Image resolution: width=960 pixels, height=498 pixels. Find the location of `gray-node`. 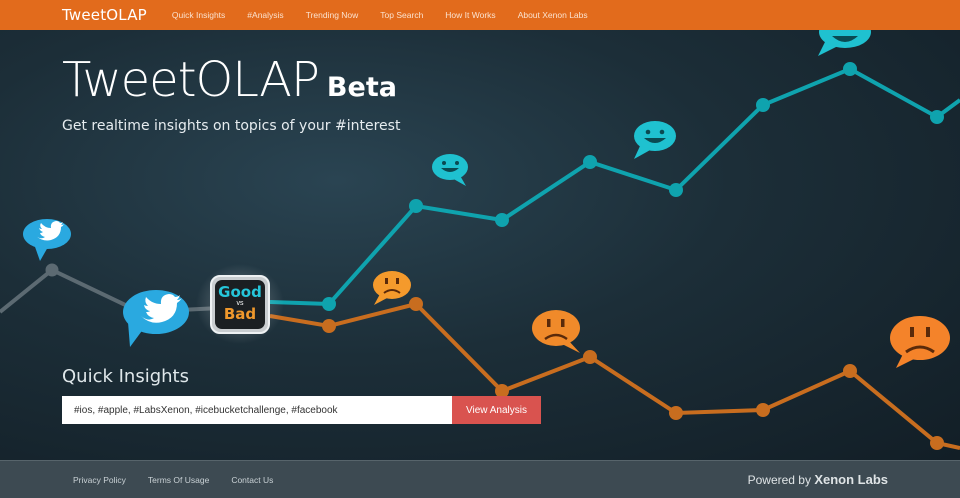

gray-node is located at coordinates (52, 270).